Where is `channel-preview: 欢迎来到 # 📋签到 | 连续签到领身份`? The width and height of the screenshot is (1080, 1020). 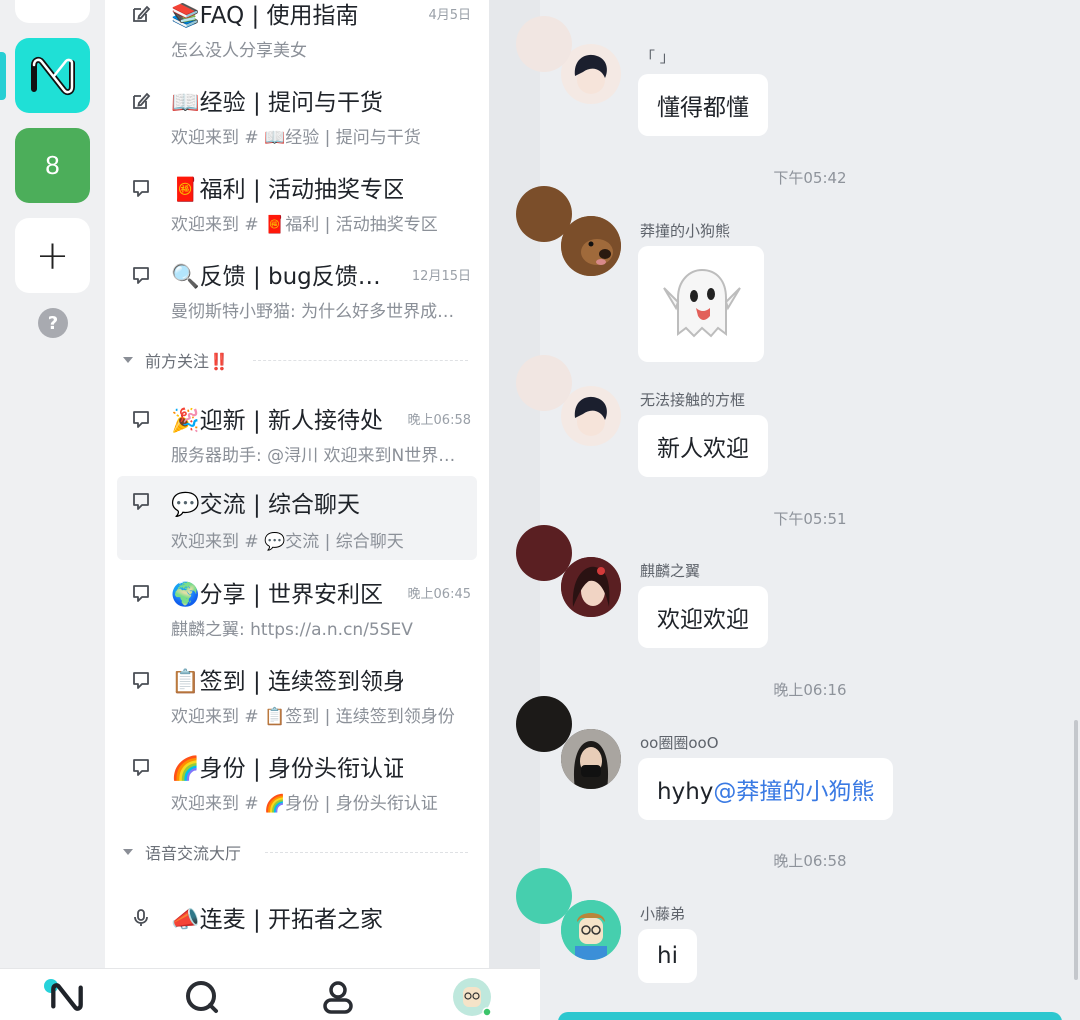 channel-preview: 欢迎来到 # 📋签到 | 连续签到领身份 is located at coordinates (313, 717).